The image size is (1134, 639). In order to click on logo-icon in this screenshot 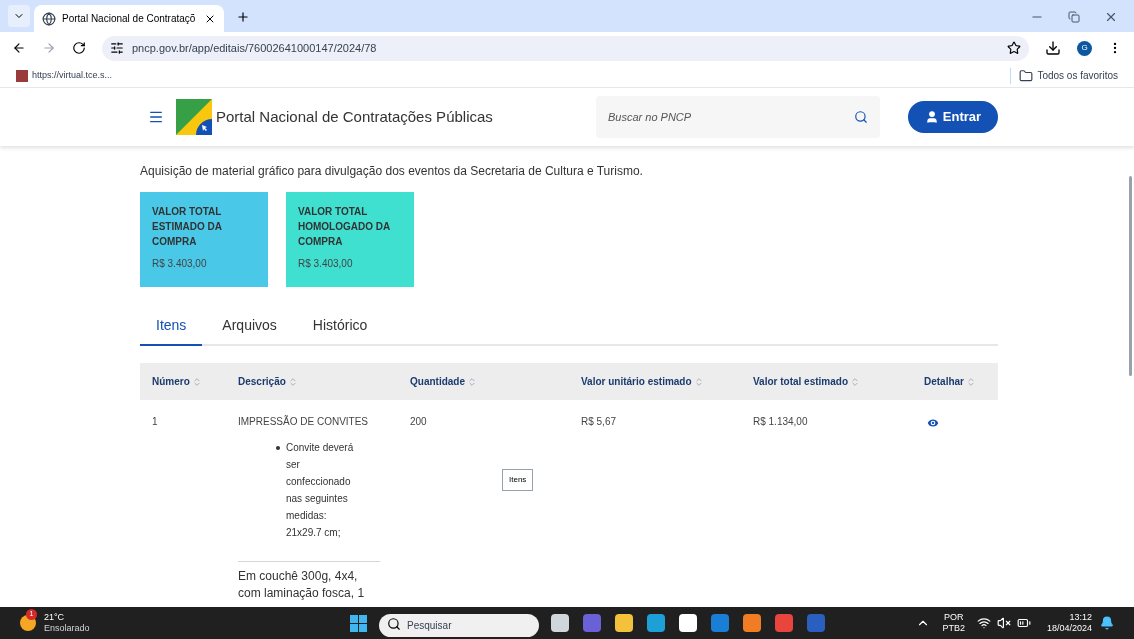, I will do `click(194, 117)`.